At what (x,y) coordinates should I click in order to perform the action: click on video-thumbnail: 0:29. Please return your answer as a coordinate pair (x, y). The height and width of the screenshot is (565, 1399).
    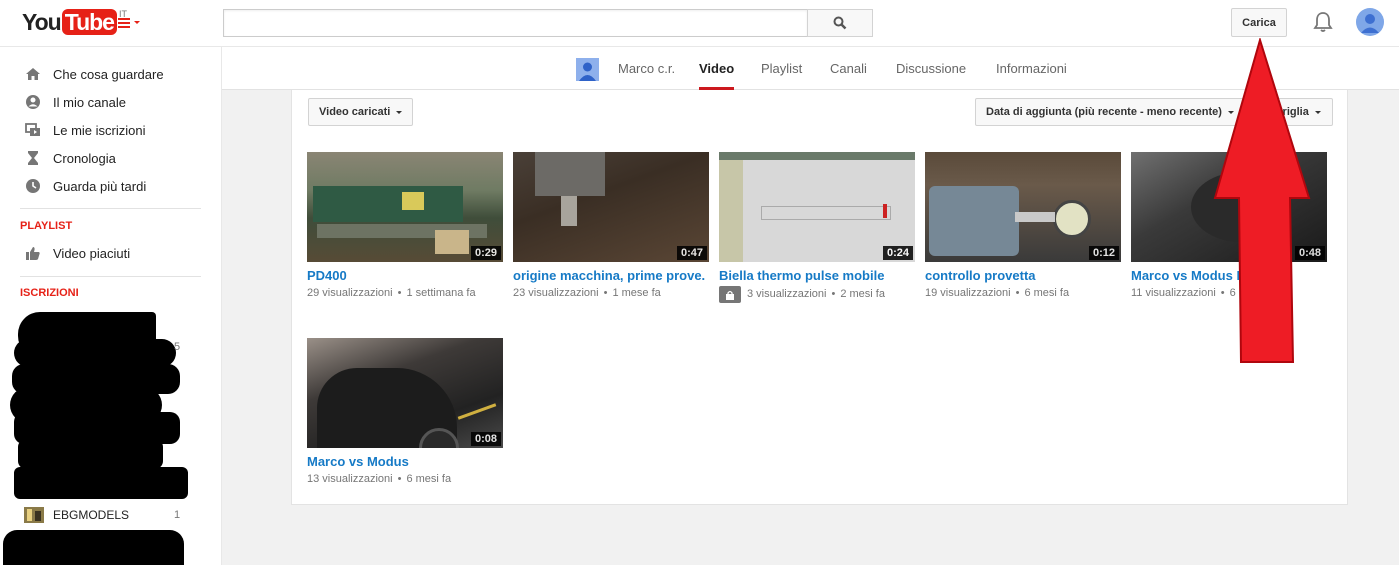
    Looking at the image, I should click on (405, 207).